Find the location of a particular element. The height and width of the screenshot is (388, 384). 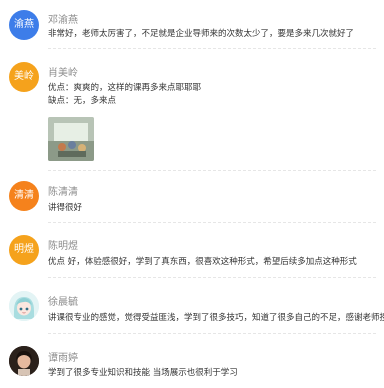

avatar: 明煜 is located at coordinates (24, 250).